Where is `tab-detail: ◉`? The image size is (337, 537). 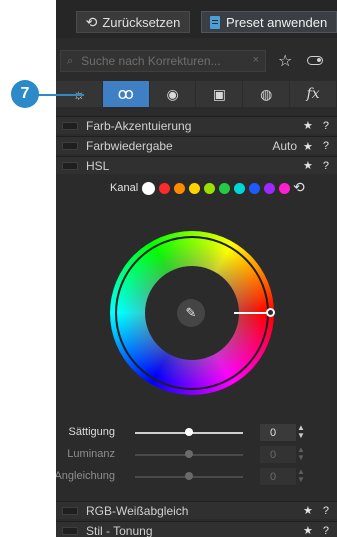
tab-detail: ◉ is located at coordinates (172, 94).